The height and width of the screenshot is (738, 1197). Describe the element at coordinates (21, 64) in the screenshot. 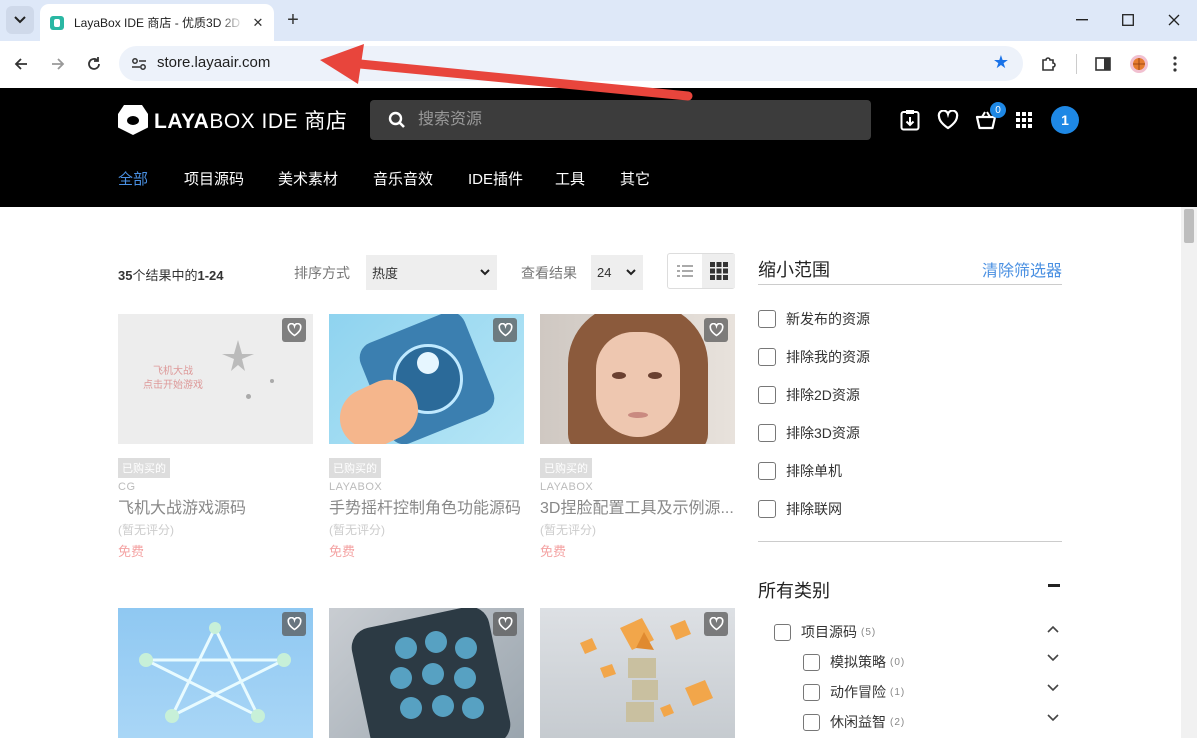

I see `back-button` at that location.